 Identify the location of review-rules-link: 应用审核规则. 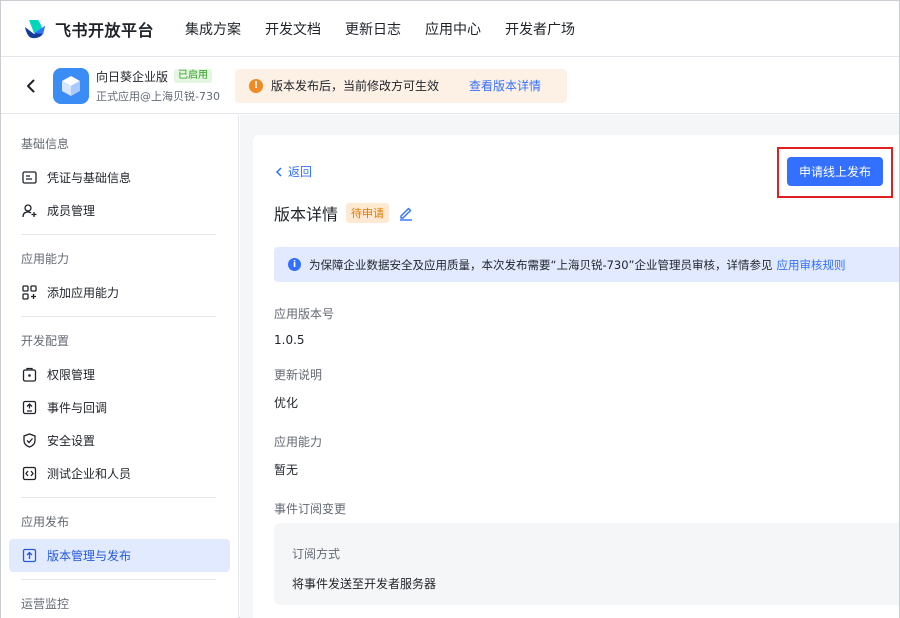
(811, 265).